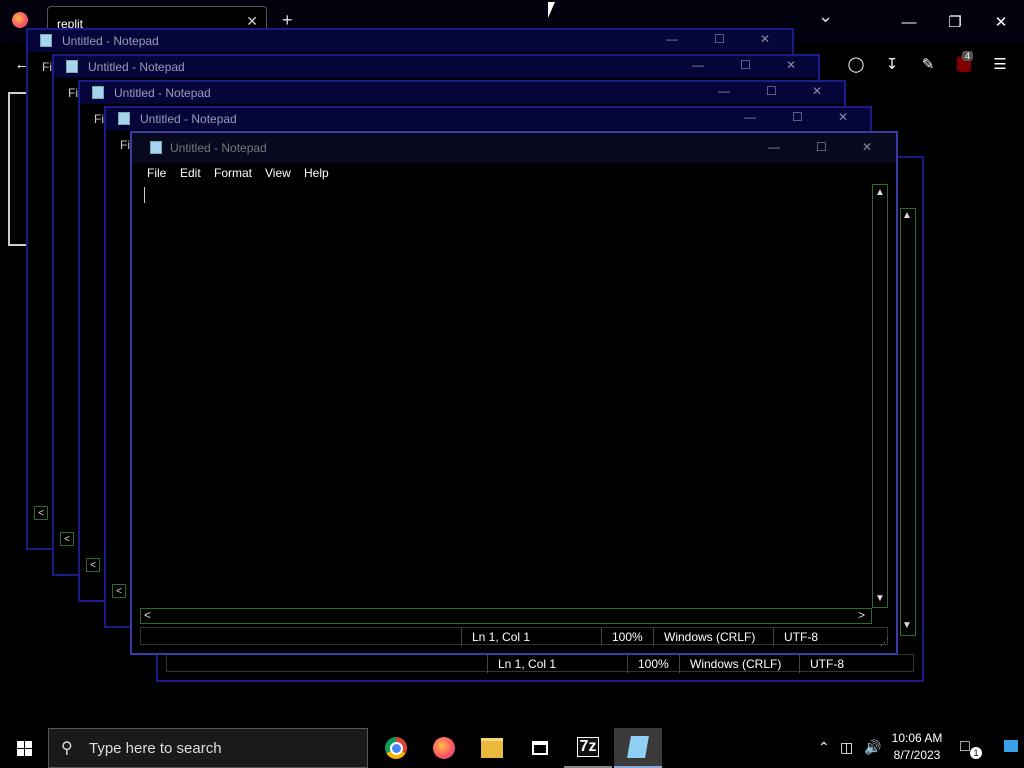 The height and width of the screenshot is (768, 1024). Describe the element at coordinates (846, 747) in the screenshot. I see `network-icon: ◫` at that location.